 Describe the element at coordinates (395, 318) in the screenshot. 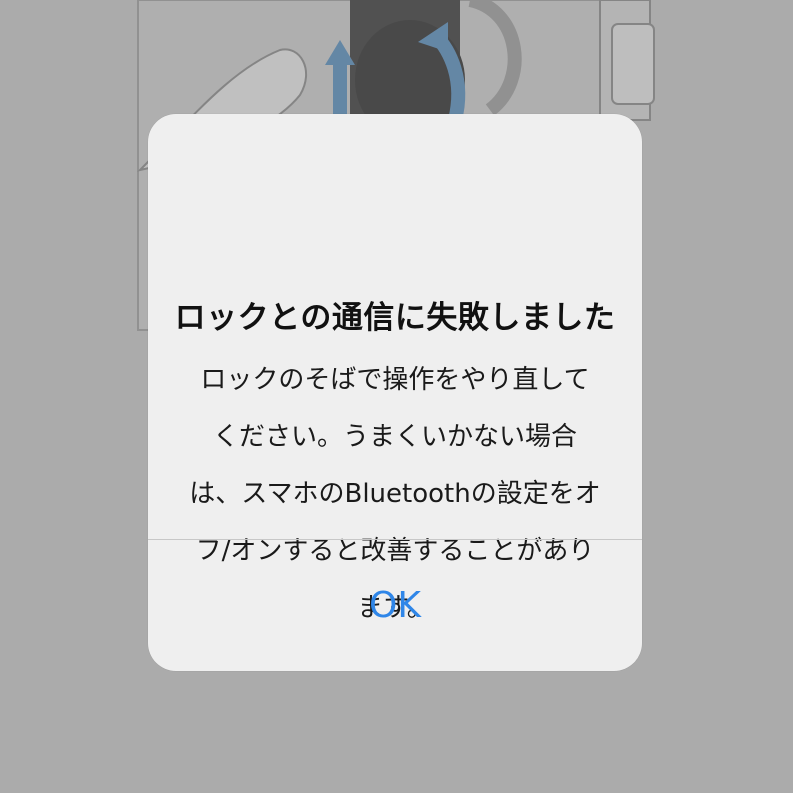

I see `alert-title: ロックとの通信に失敗しました` at that location.